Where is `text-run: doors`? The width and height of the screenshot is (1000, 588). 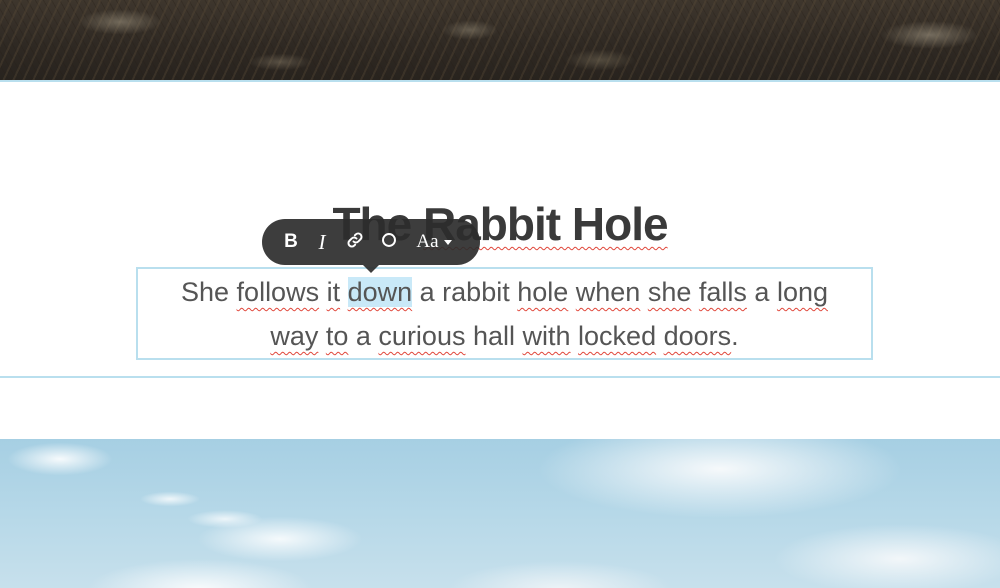
text-run: doors is located at coordinates (697, 336).